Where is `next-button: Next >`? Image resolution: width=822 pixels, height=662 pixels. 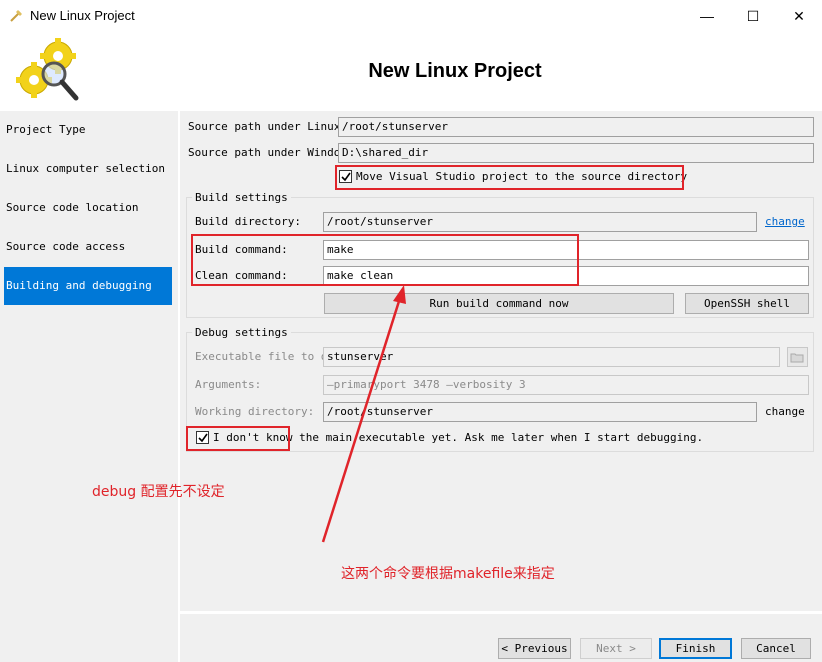 next-button: Next > is located at coordinates (616, 648).